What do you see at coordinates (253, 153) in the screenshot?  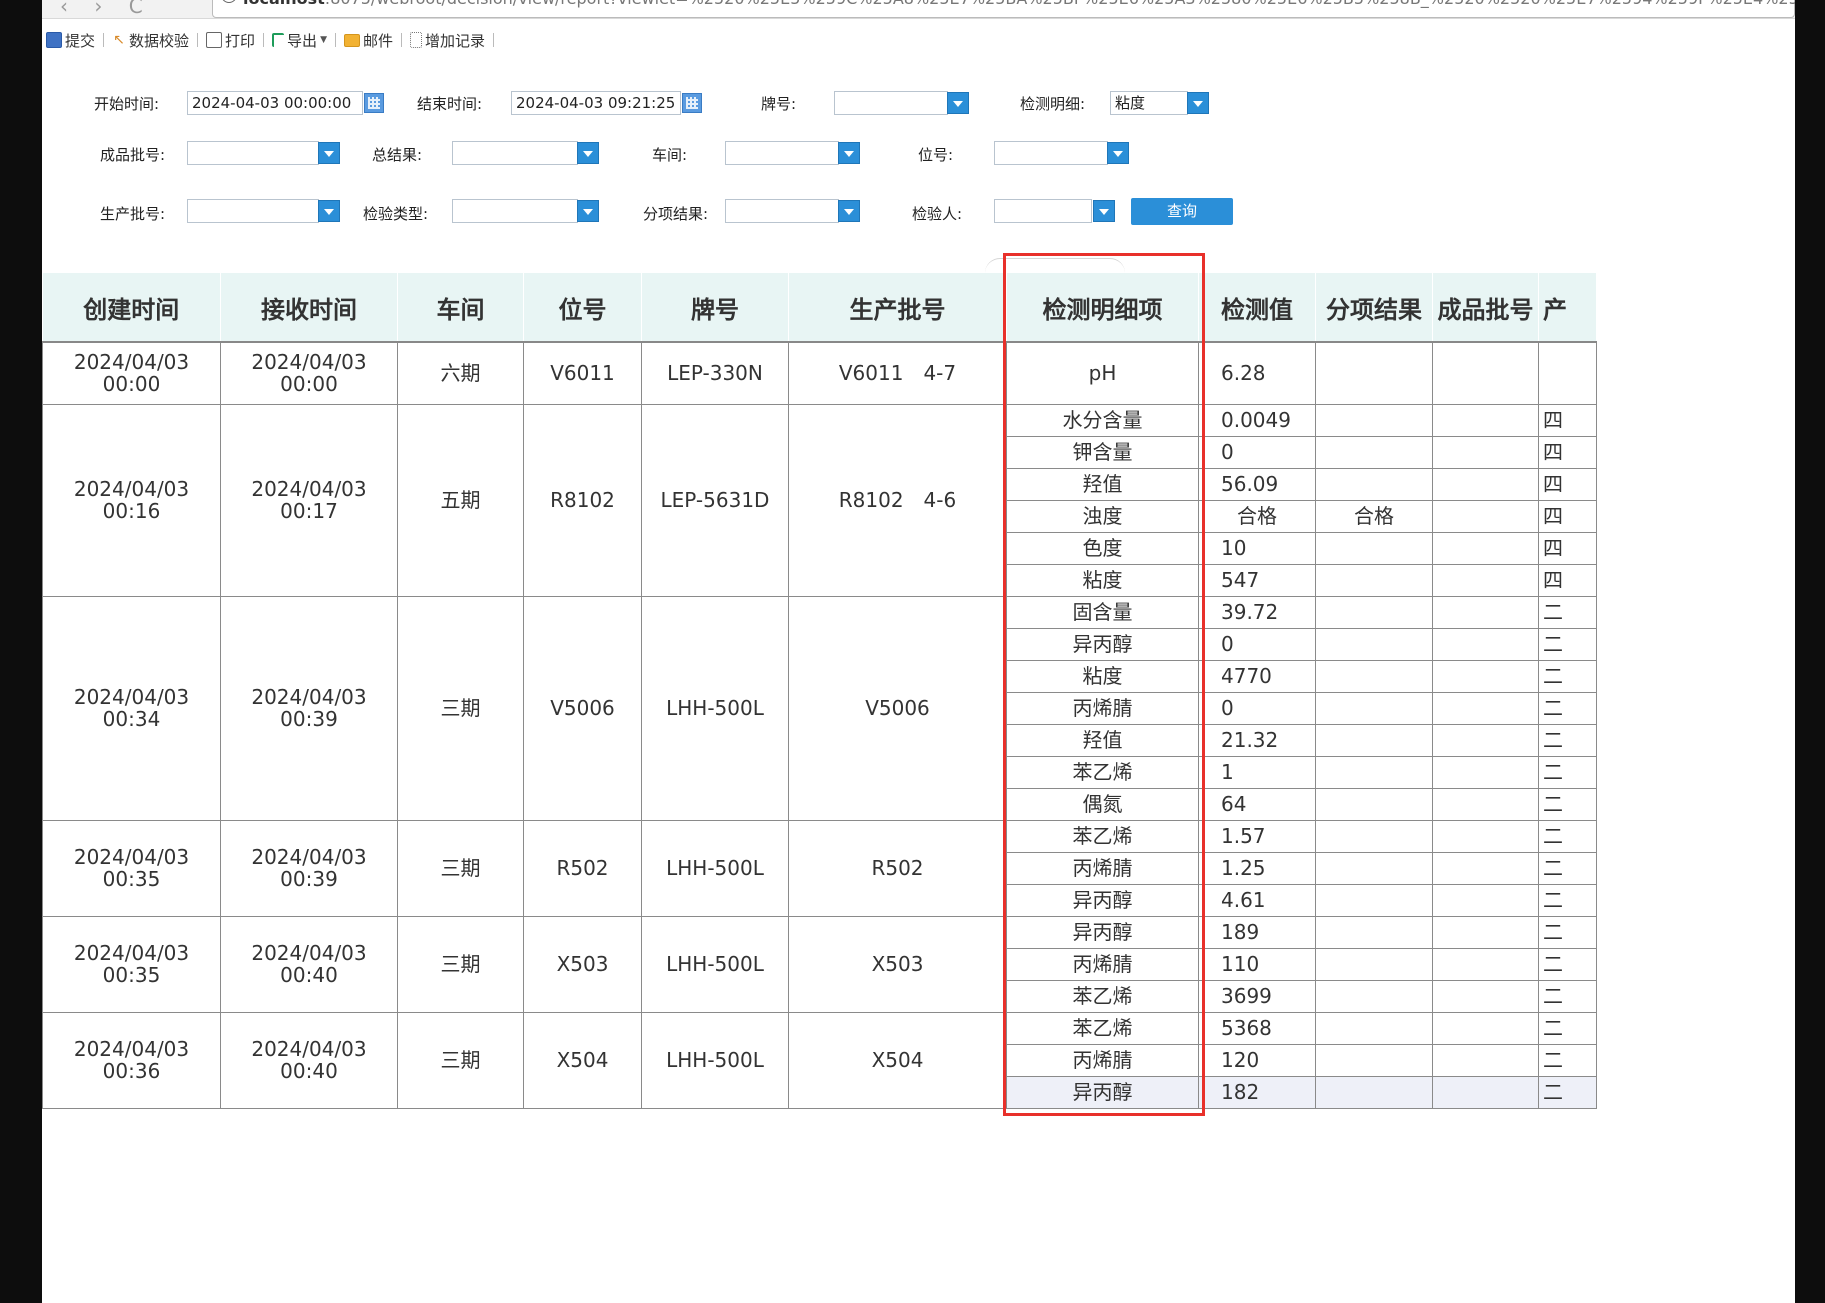 I see `product-batch-select` at bounding box center [253, 153].